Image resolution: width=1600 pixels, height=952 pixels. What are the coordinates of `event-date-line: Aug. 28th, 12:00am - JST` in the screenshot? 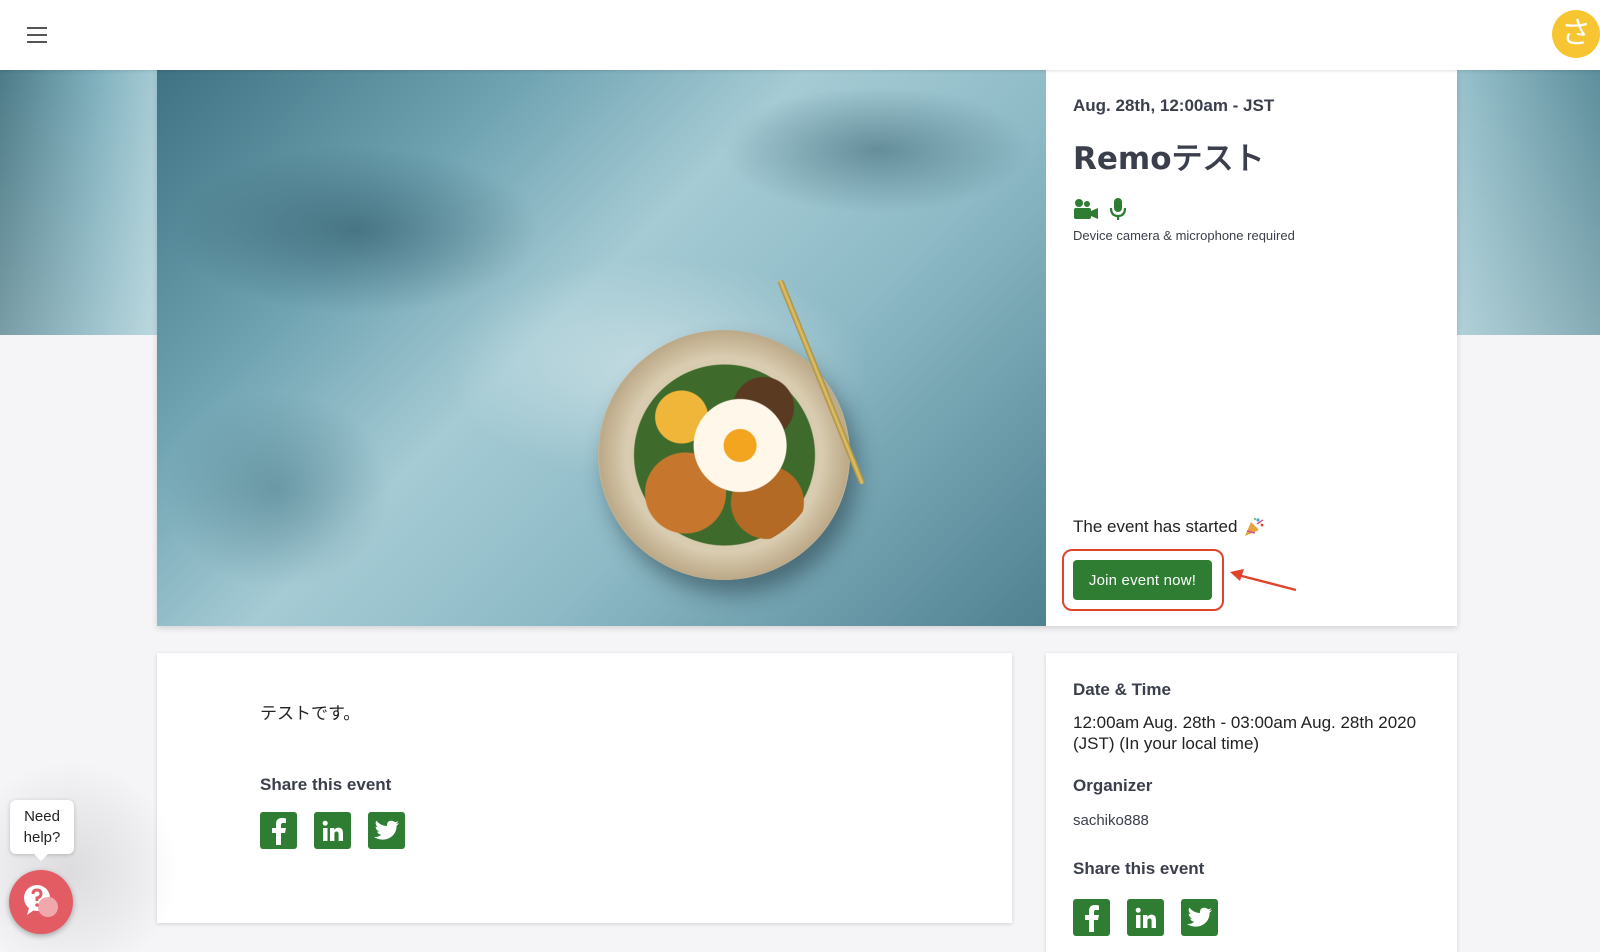 It's located at (1174, 105).